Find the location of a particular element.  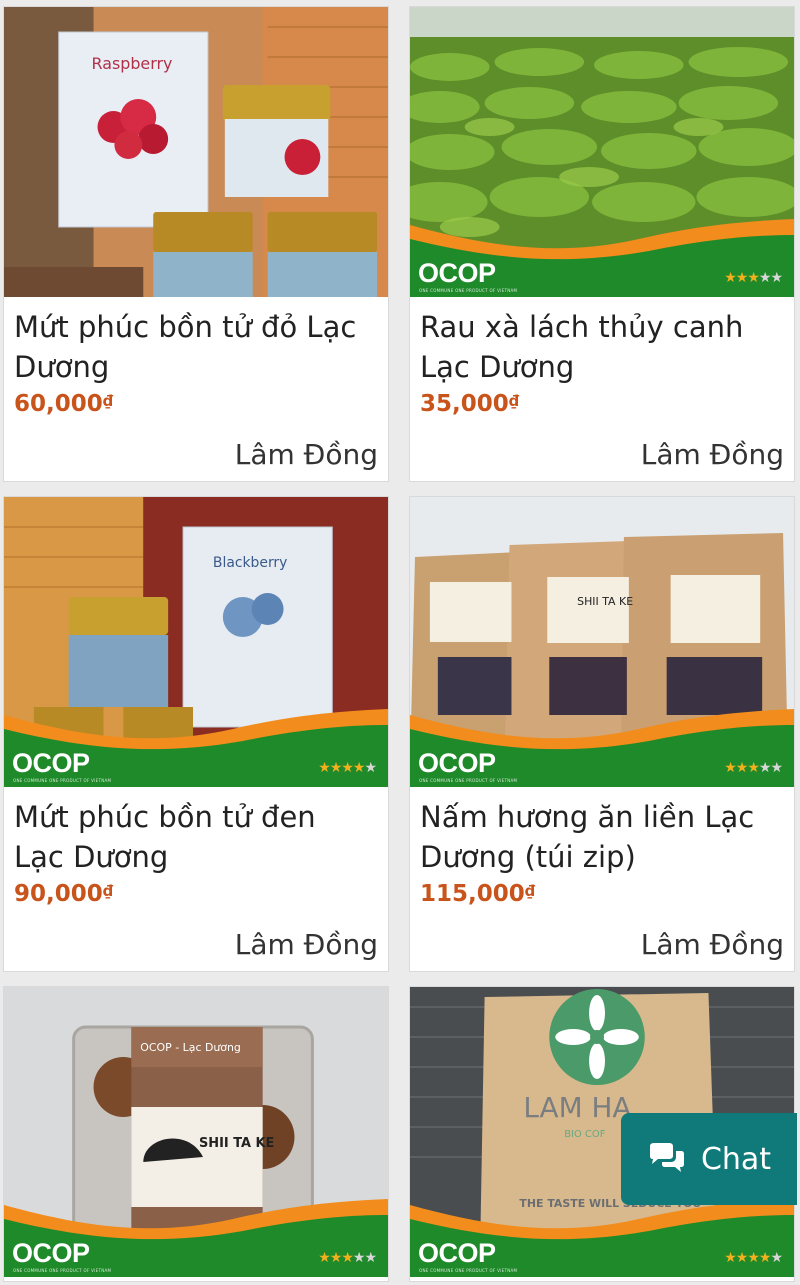

product-price: 90,000₫ is located at coordinates (196, 894).